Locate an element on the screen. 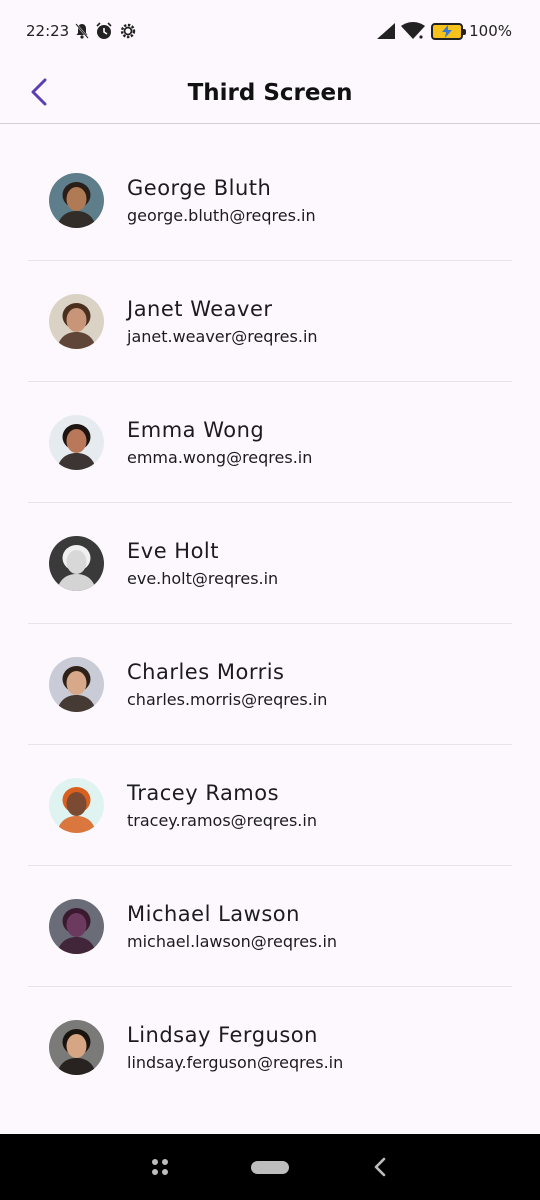 The image size is (540, 1200). battery-charging-icon is located at coordinates (449, 31).